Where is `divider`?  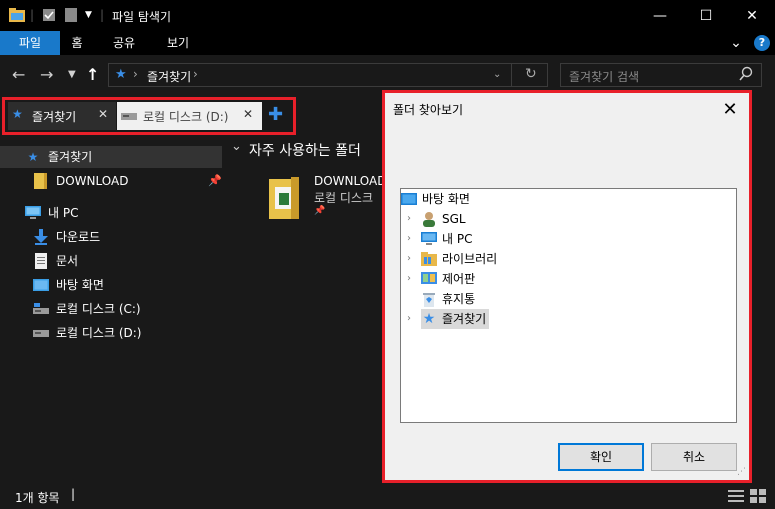 divider is located at coordinates (511, 75).